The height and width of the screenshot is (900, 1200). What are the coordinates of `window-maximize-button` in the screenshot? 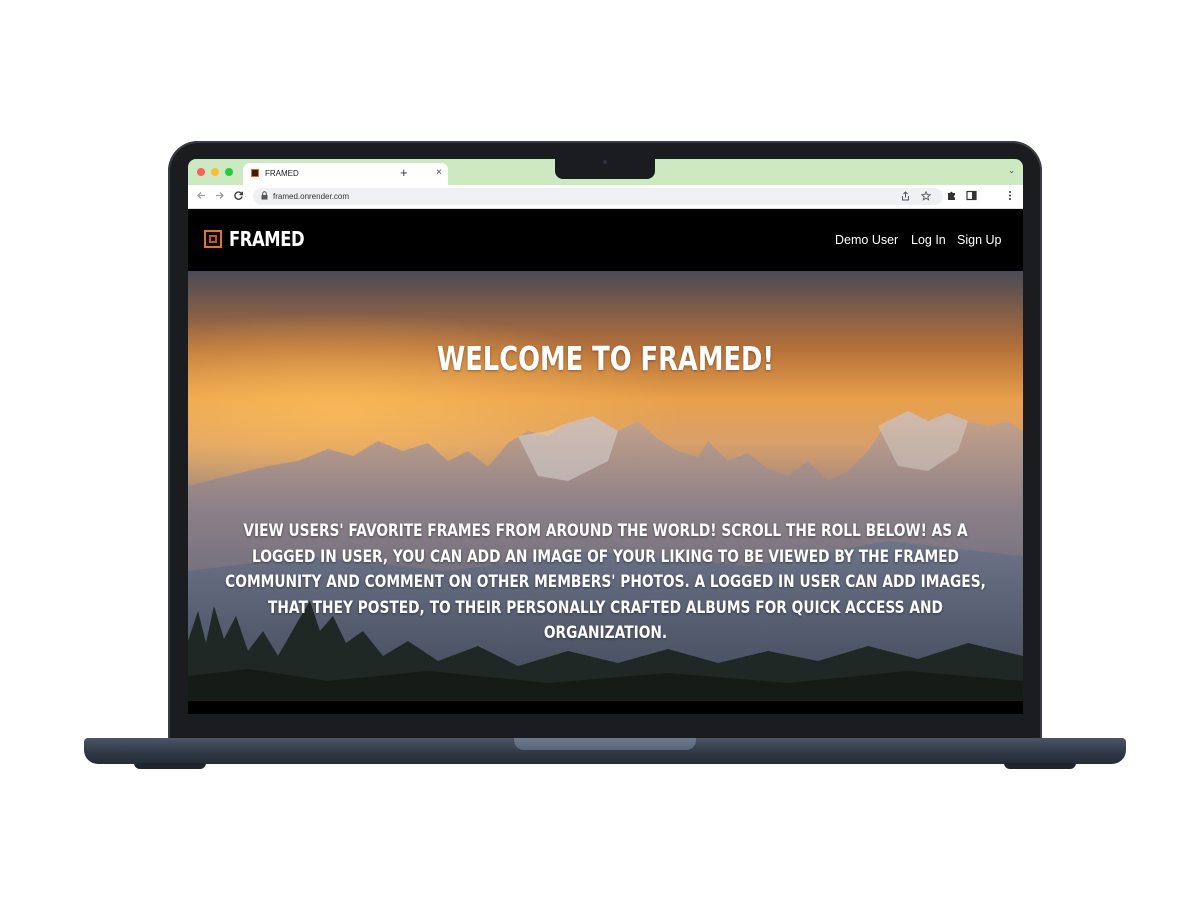 It's located at (229, 172).